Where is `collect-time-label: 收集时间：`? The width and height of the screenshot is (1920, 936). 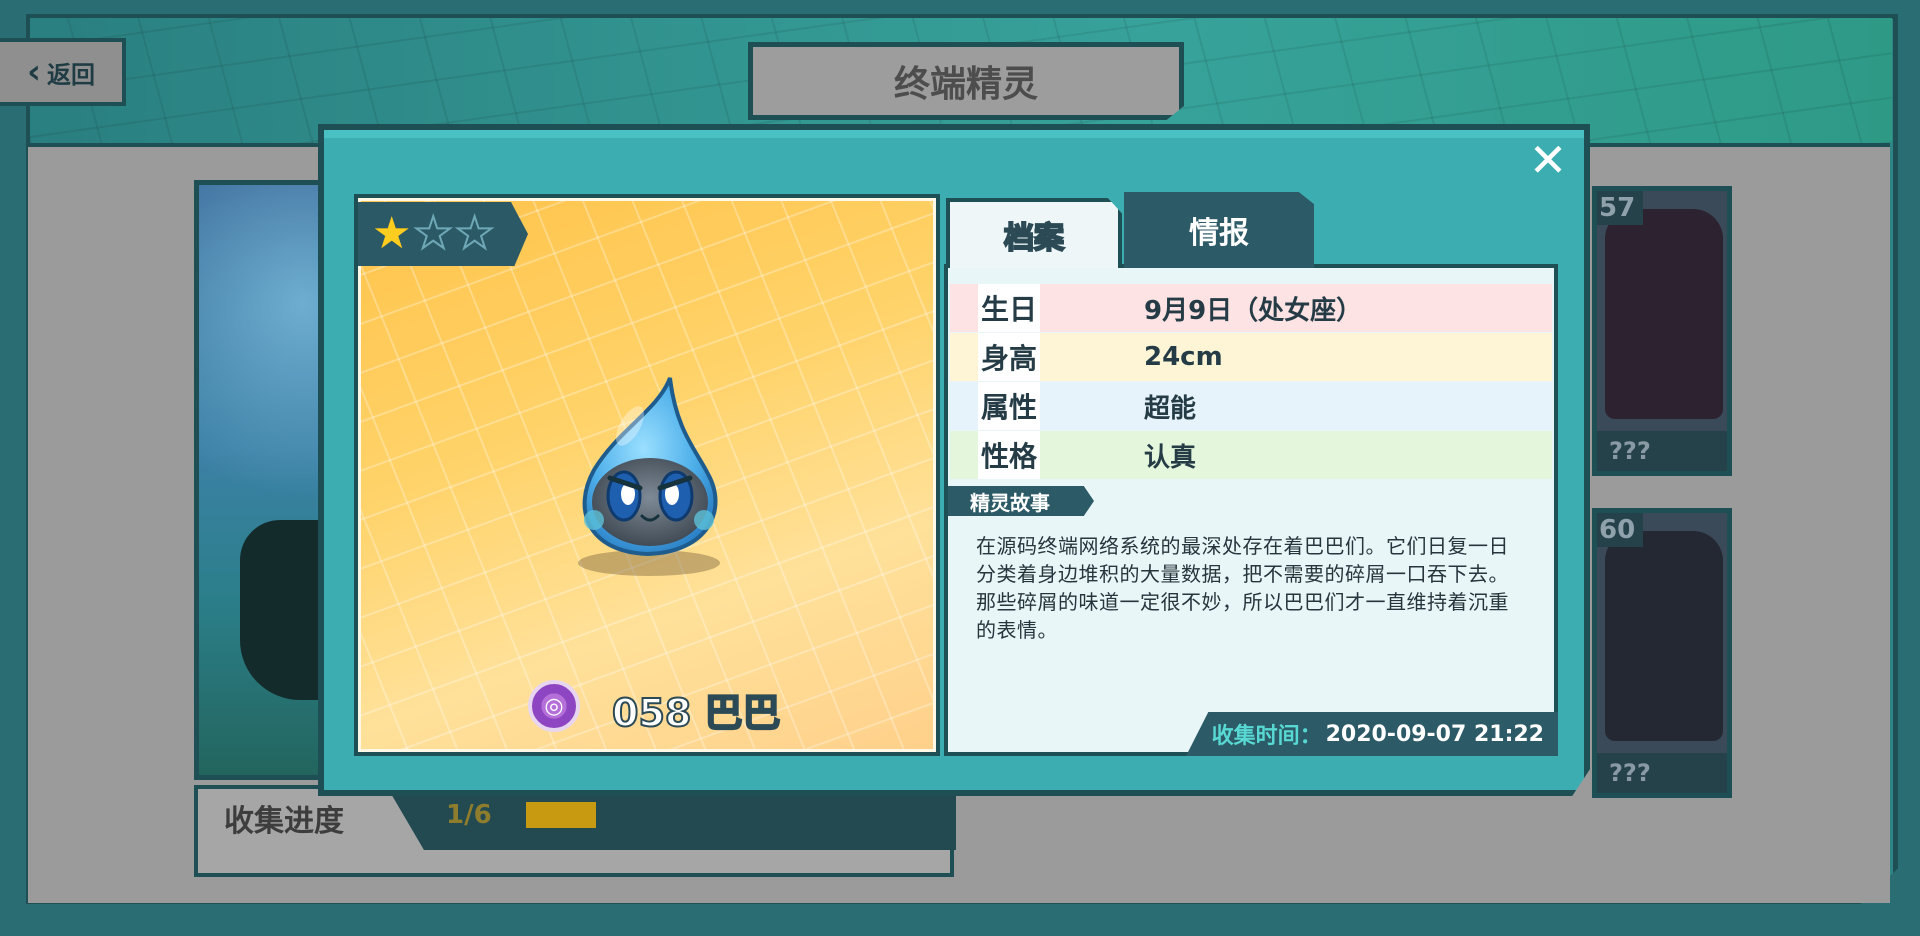
collect-time-label: 收集时间： is located at coordinates (1266, 736).